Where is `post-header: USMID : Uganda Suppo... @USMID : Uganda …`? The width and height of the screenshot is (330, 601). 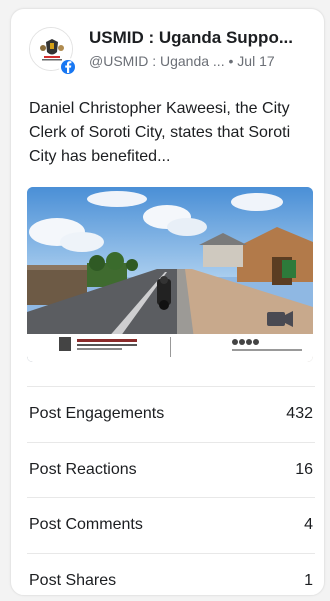 post-header: USMID : Uganda Suppo... @USMID : Uganda … is located at coordinates (169, 53).